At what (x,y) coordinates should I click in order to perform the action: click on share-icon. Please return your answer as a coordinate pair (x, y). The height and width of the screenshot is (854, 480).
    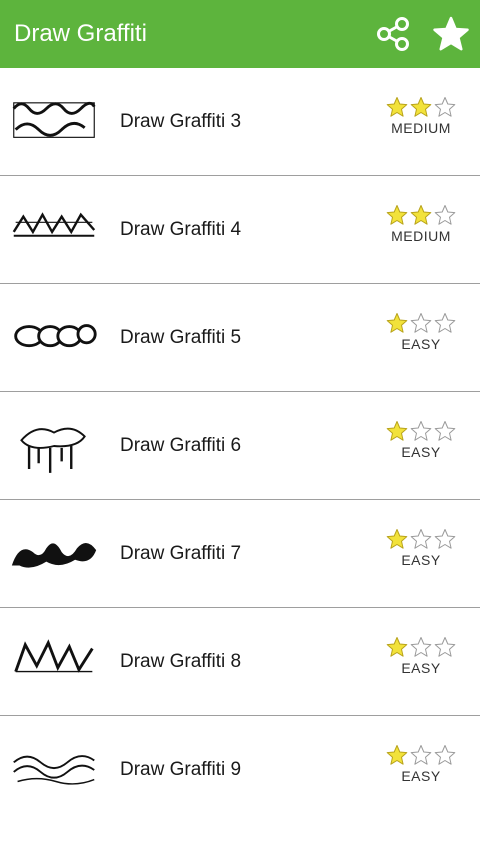
    Looking at the image, I should click on (393, 34).